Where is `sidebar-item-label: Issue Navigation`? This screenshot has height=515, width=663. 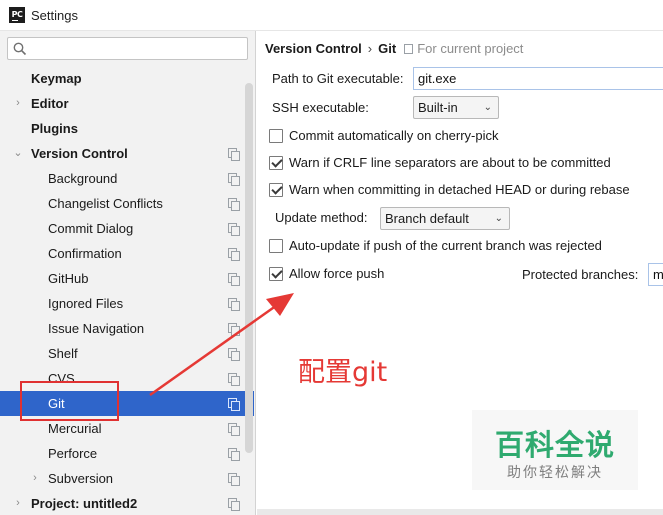 sidebar-item-label: Issue Navigation is located at coordinates (96, 328).